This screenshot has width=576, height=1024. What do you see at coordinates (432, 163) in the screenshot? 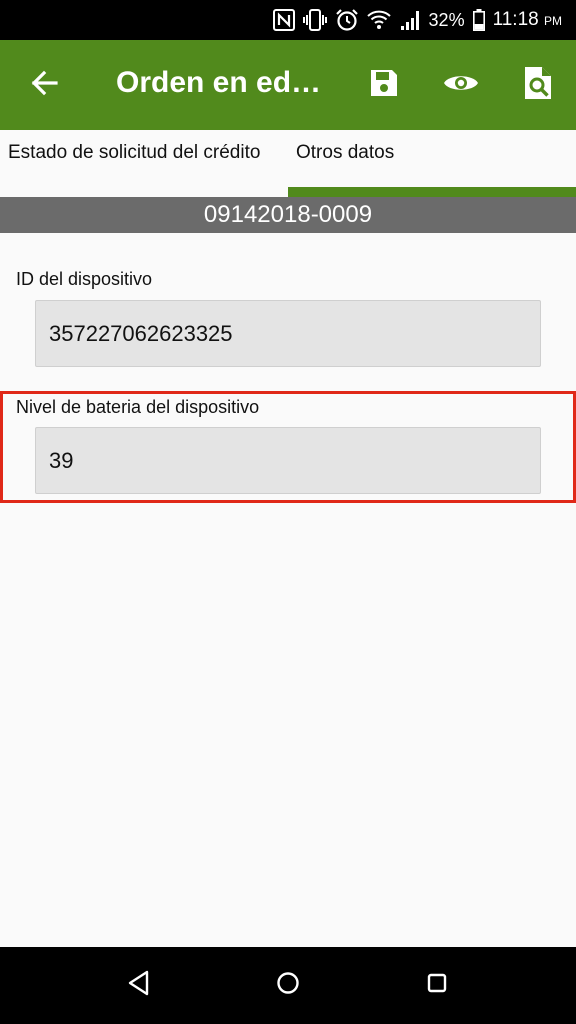
I see `tab-otros-datos: Otros datos` at bounding box center [432, 163].